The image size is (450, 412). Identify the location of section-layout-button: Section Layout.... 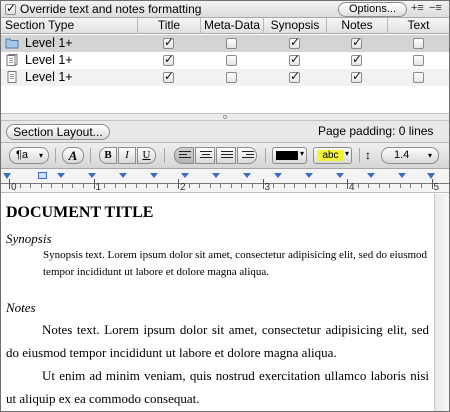
(58, 132).